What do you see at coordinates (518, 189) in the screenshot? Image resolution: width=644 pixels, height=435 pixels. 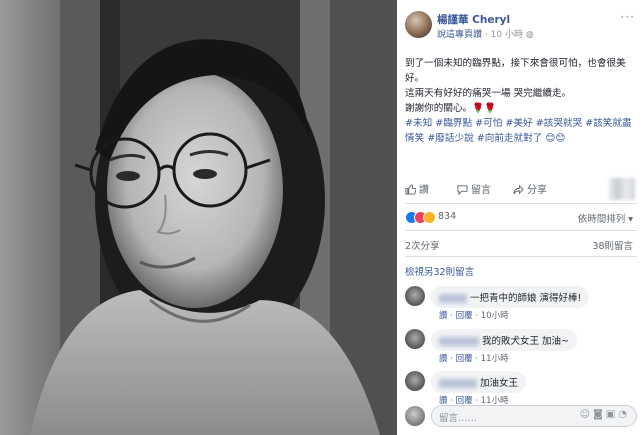 I see `share-icon` at bounding box center [518, 189].